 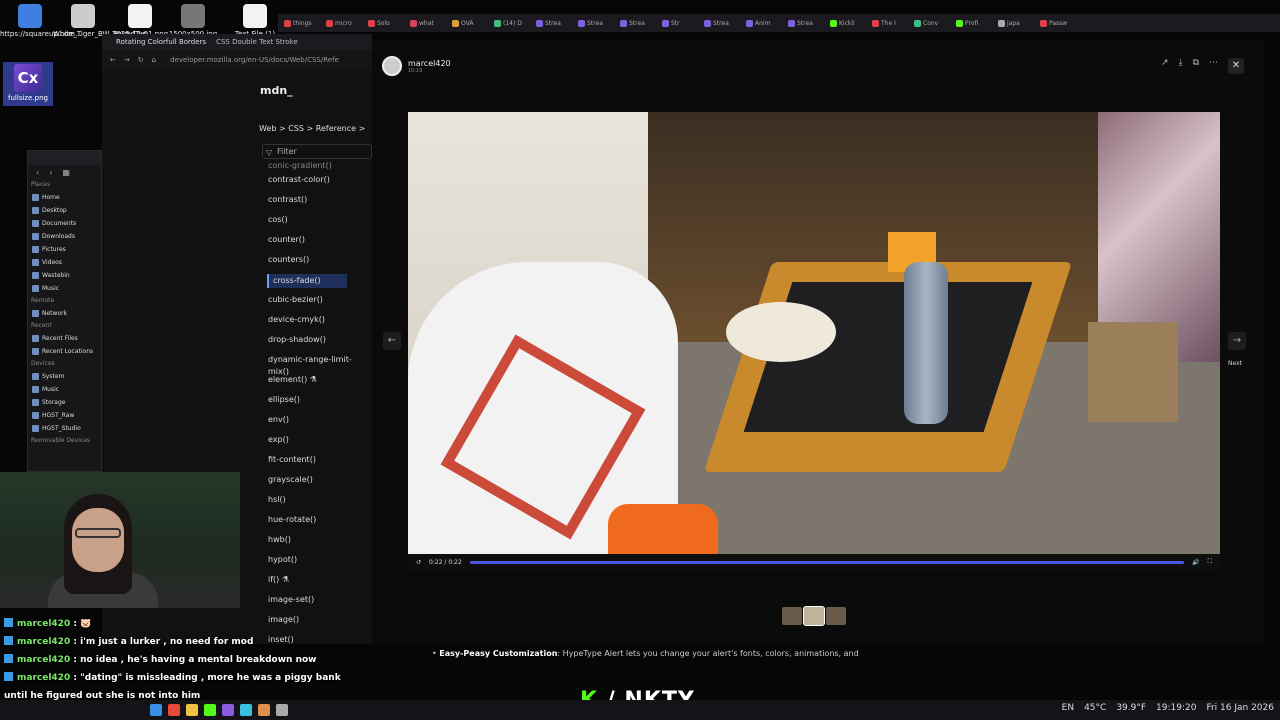 I want to click on browser-tab: (14) D, so click(x=513, y=23).